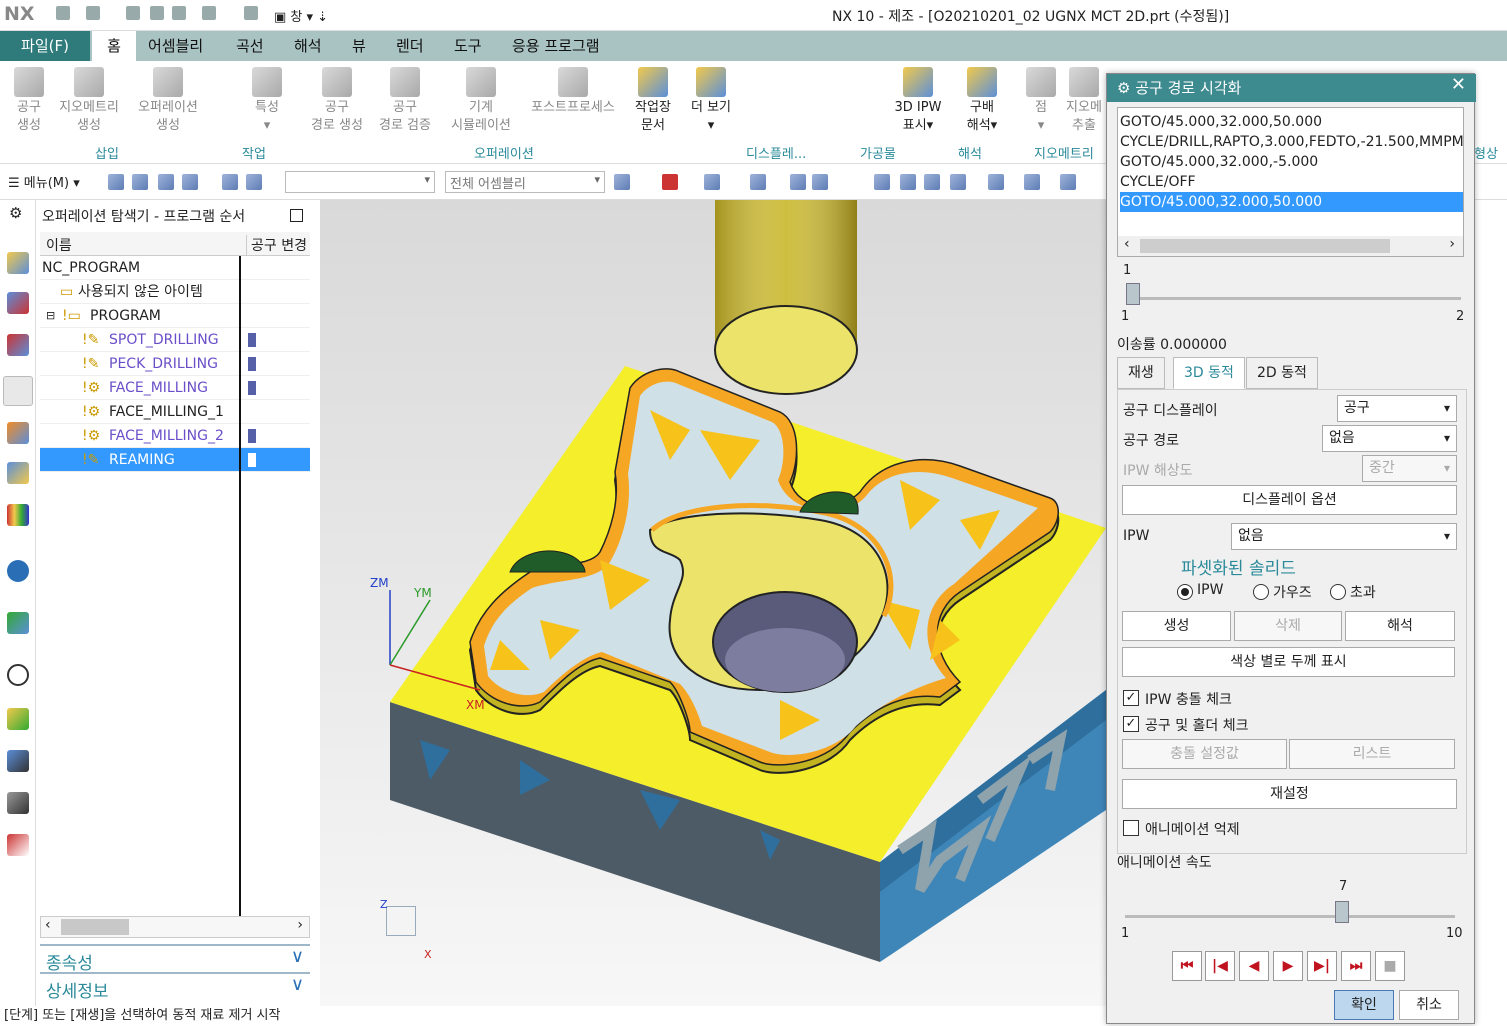  I want to click on constraint-navigator-icon, so click(18, 345).